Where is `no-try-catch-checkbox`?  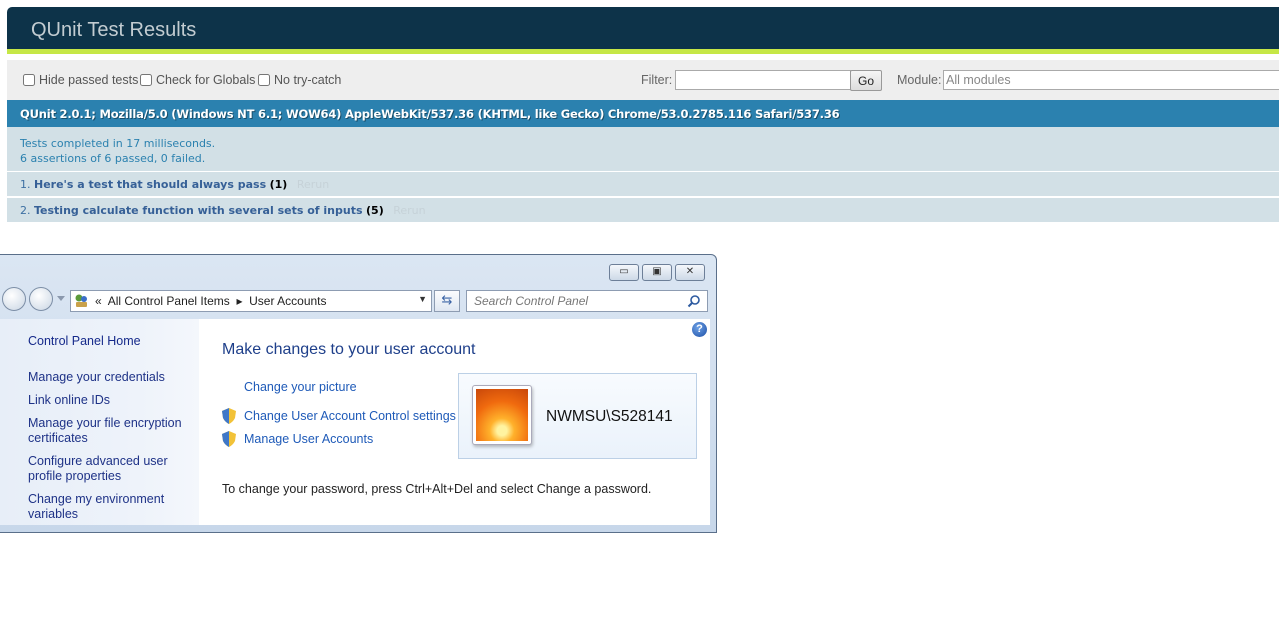 no-try-catch-checkbox is located at coordinates (264, 80).